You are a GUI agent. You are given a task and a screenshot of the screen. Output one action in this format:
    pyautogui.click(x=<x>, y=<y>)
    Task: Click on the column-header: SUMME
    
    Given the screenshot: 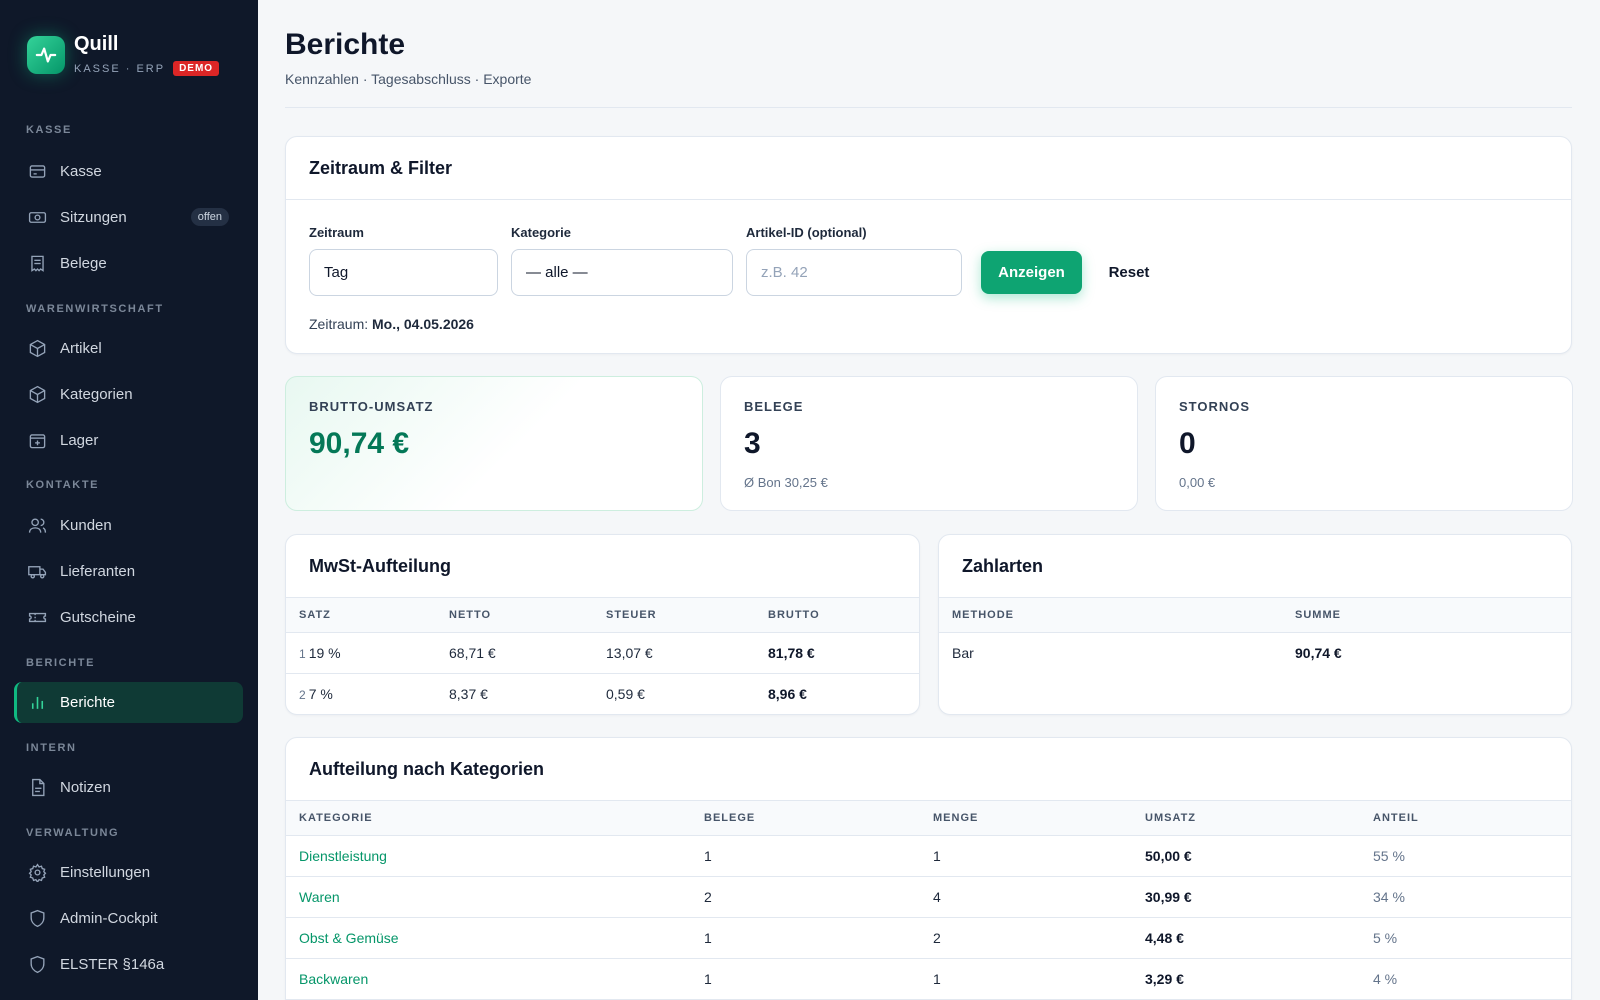 What is the action you would take?
    pyautogui.click(x=1426, y=615)
    